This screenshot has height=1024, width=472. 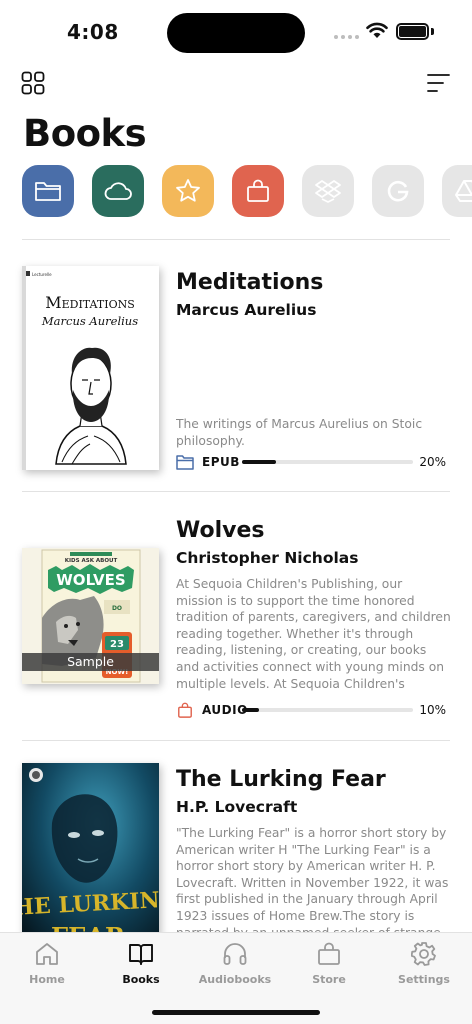 What do you see at coordinates (47, 979) in the screenshot?
I see `tab-label: Home` at bounding box center [47, 979].